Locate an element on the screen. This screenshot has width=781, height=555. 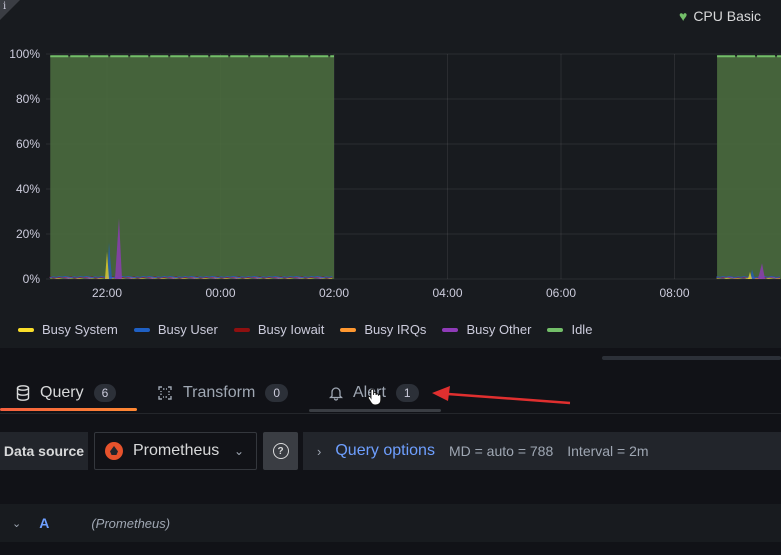
legend-item: Busy Iowait is located at coordinates (279, 329).